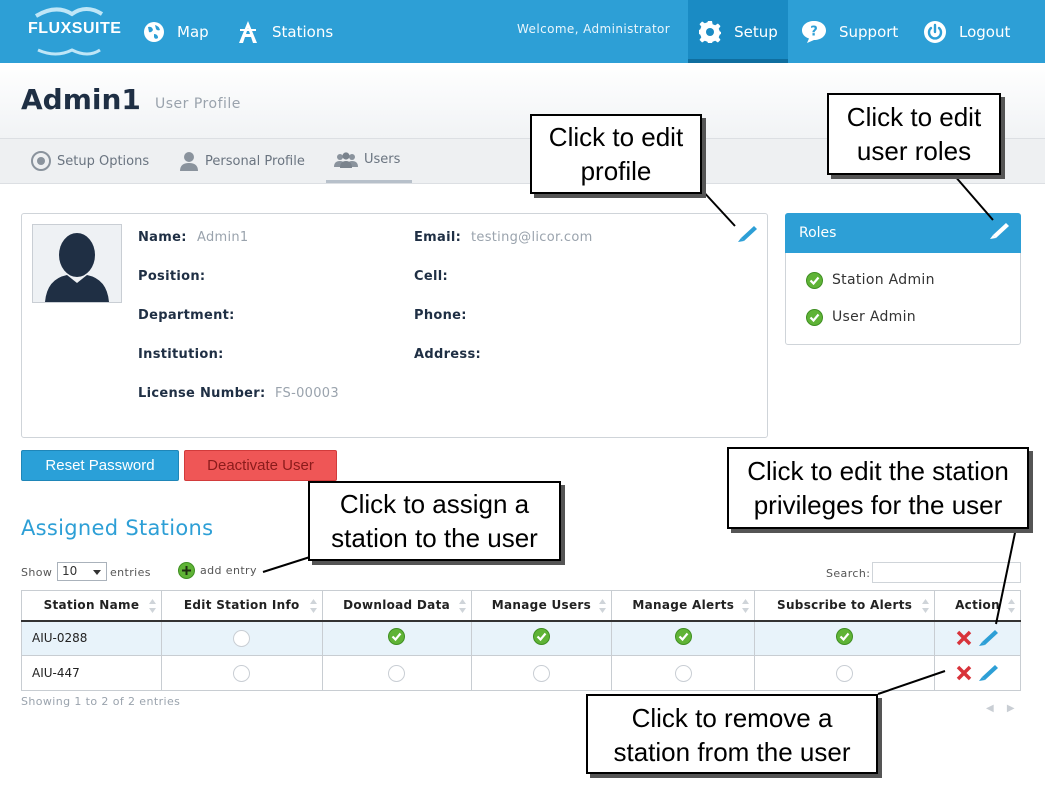  I want to click on tab-users: Users, so click(369, 161).